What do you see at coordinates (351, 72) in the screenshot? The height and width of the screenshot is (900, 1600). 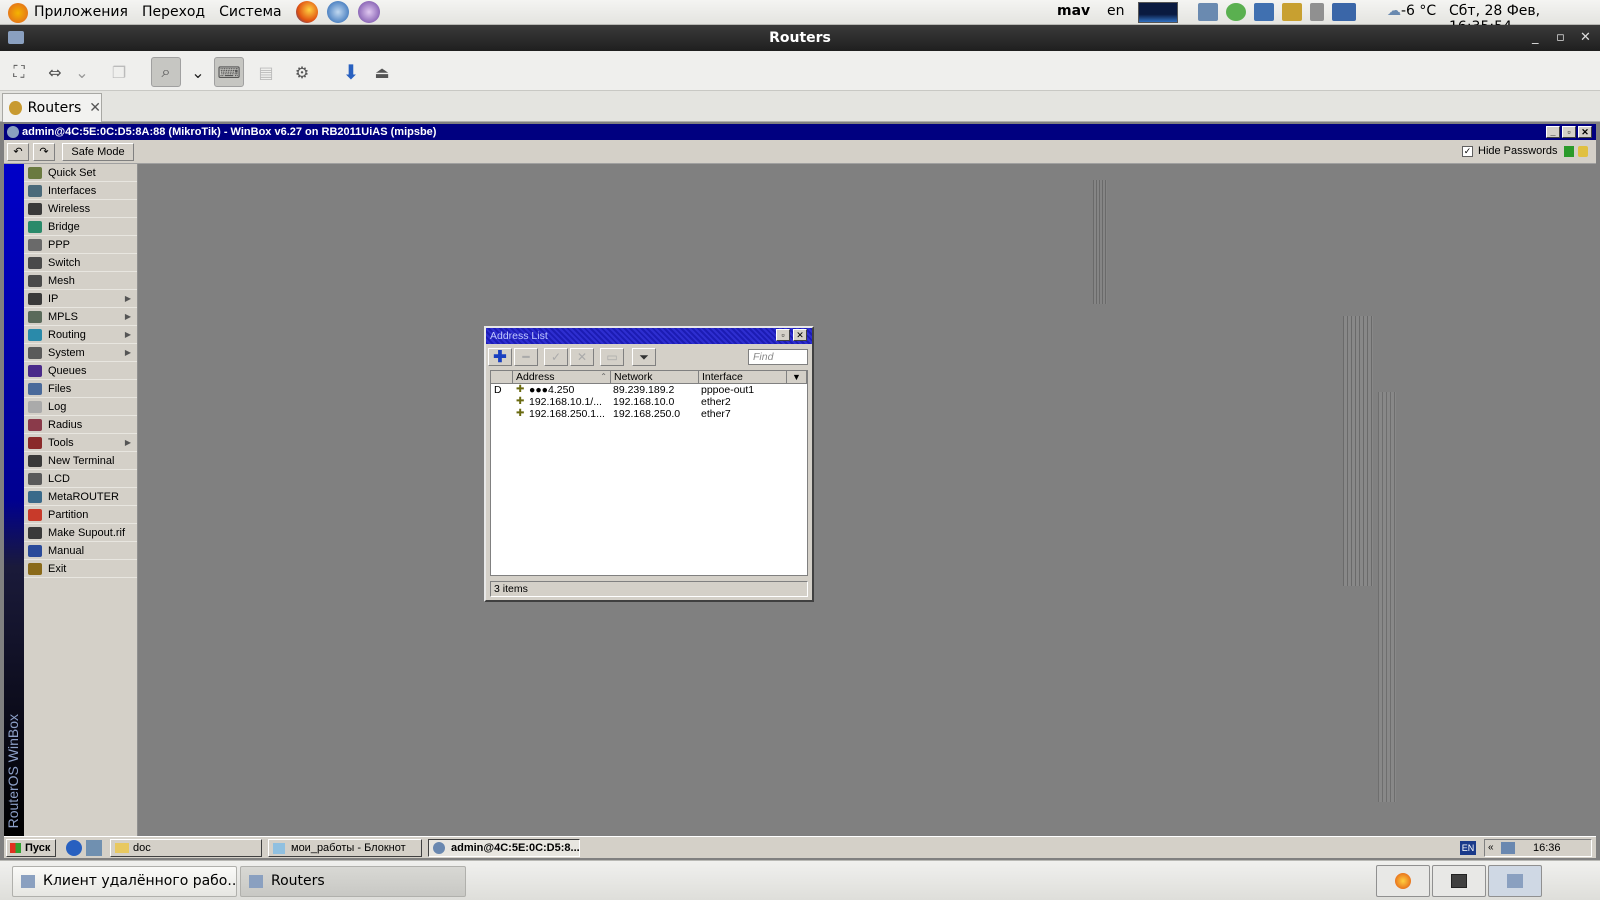 I see `download-icon: ⬇` at bounding box center [351, 72].